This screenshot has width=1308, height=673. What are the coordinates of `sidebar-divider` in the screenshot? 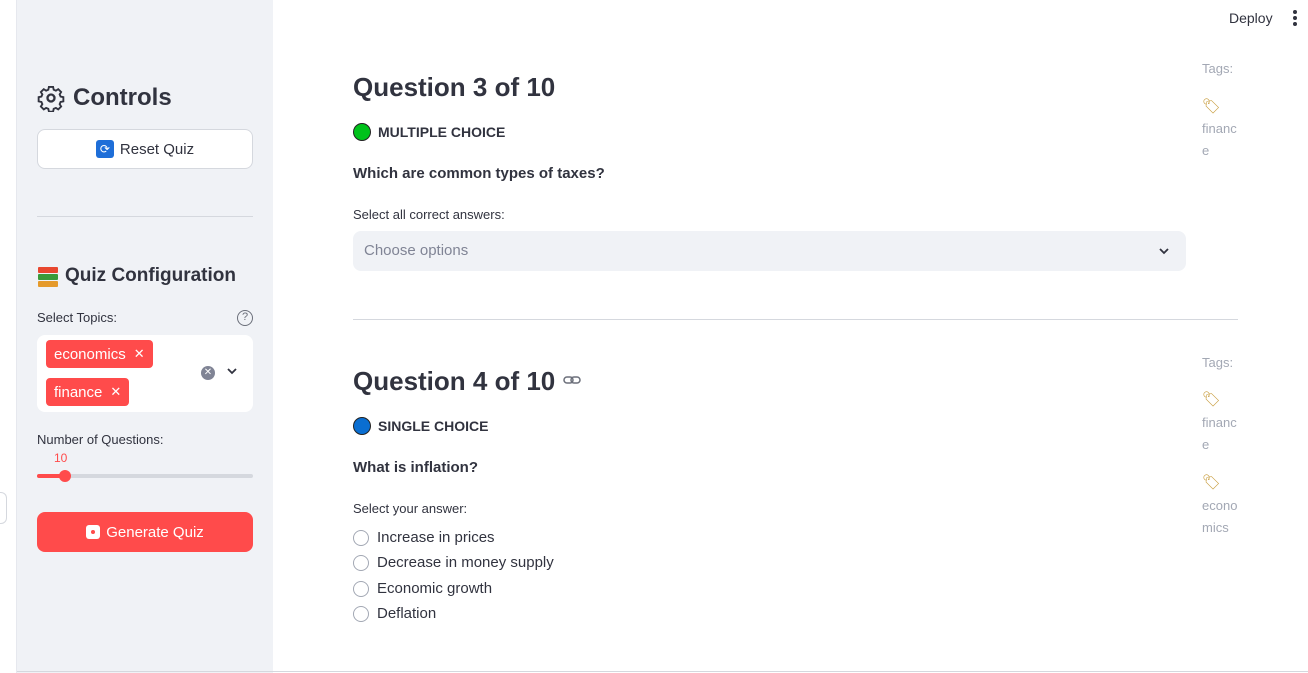 It's located at (145, 216).